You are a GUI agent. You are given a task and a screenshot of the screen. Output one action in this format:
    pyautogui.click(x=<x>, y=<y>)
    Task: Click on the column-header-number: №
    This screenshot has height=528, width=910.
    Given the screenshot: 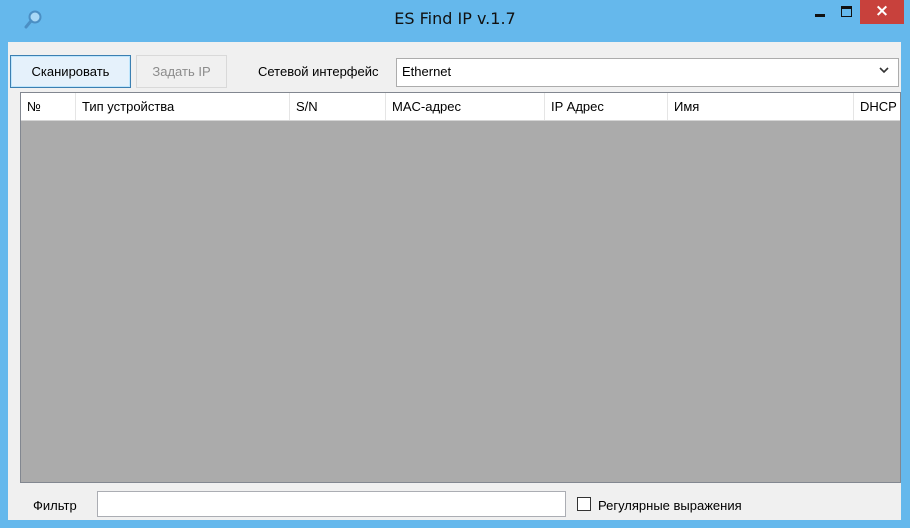 What is the action you would take?
    pyautogui.click(x=48, y=106)
    